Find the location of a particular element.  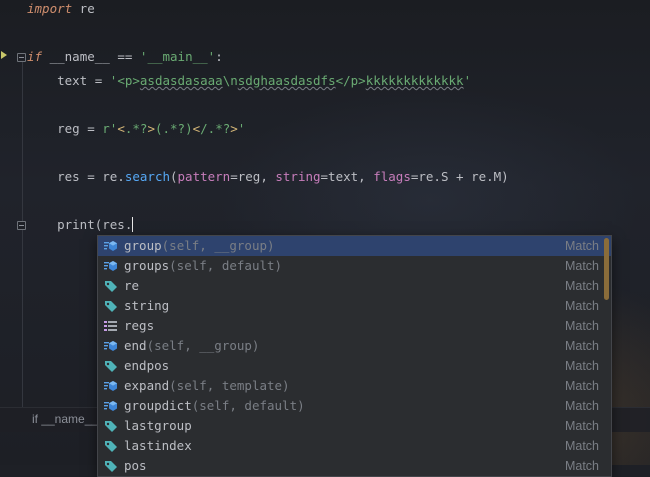

autocomplete-item: lastindex Match is located at coordinates (354, 446).